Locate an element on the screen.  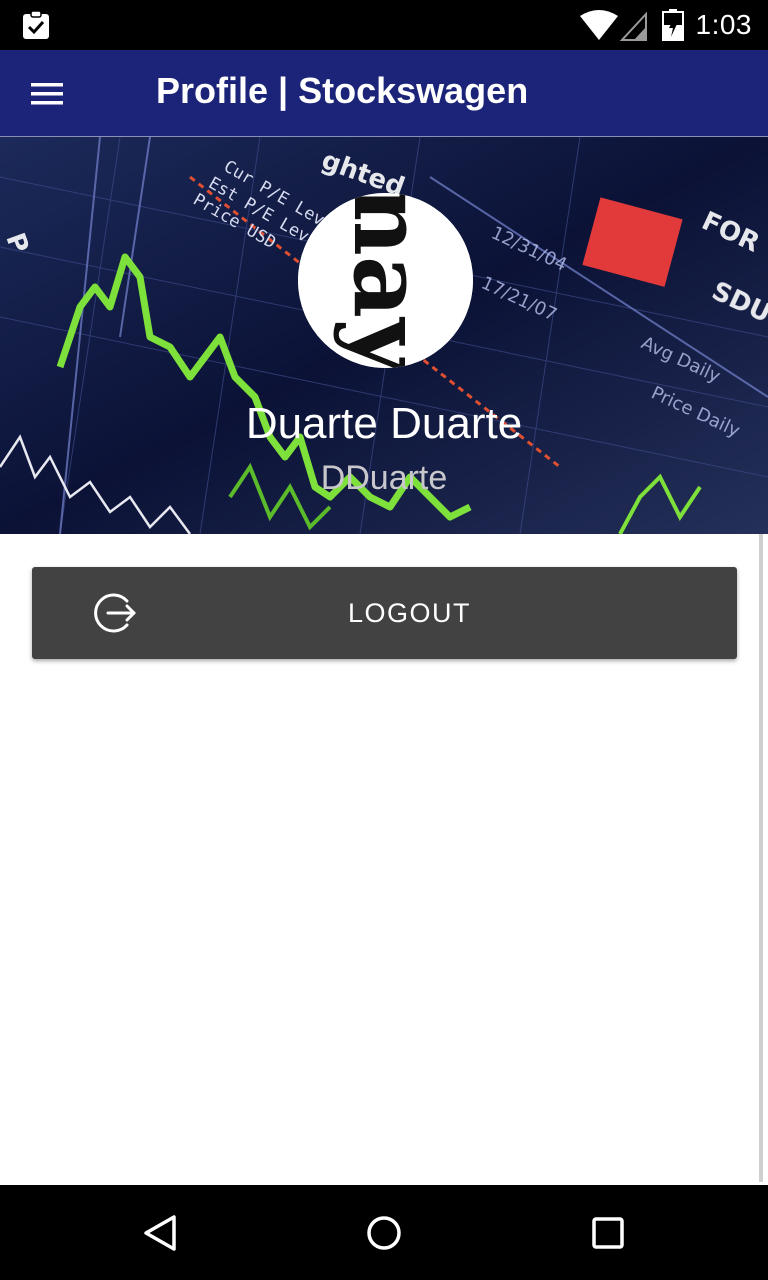
recents-icon is located at coordinates (608, 1233).